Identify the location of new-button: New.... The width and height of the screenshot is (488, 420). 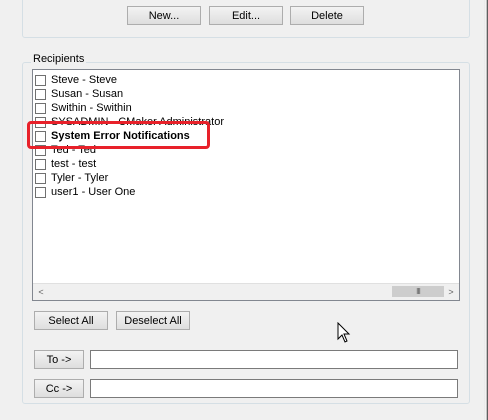
(164, 15).